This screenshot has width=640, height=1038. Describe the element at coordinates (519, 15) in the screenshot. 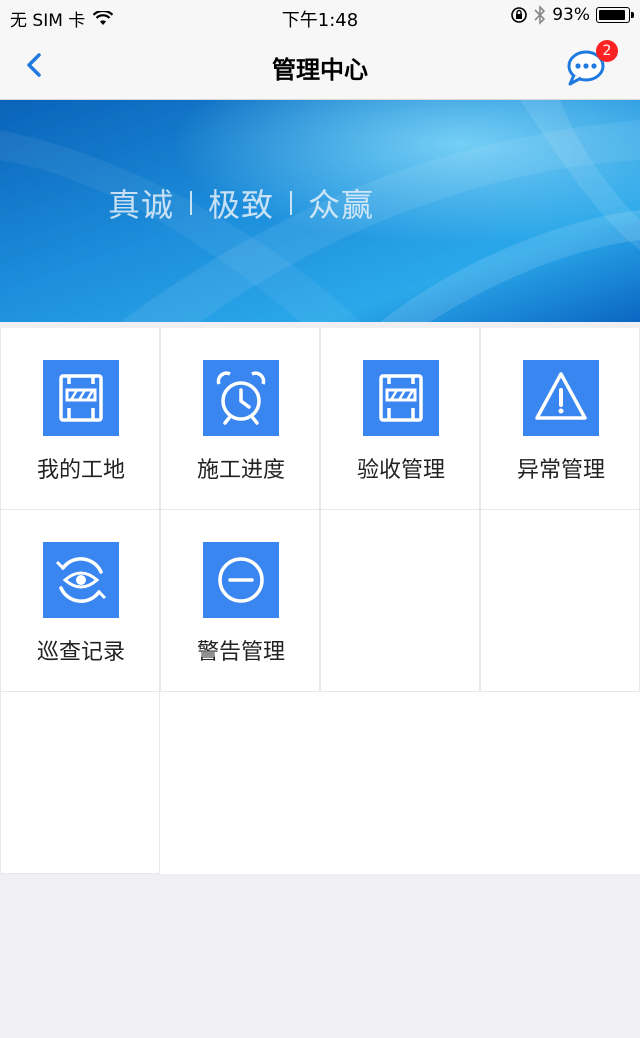

I see `orientation-lock-icon` at that location.